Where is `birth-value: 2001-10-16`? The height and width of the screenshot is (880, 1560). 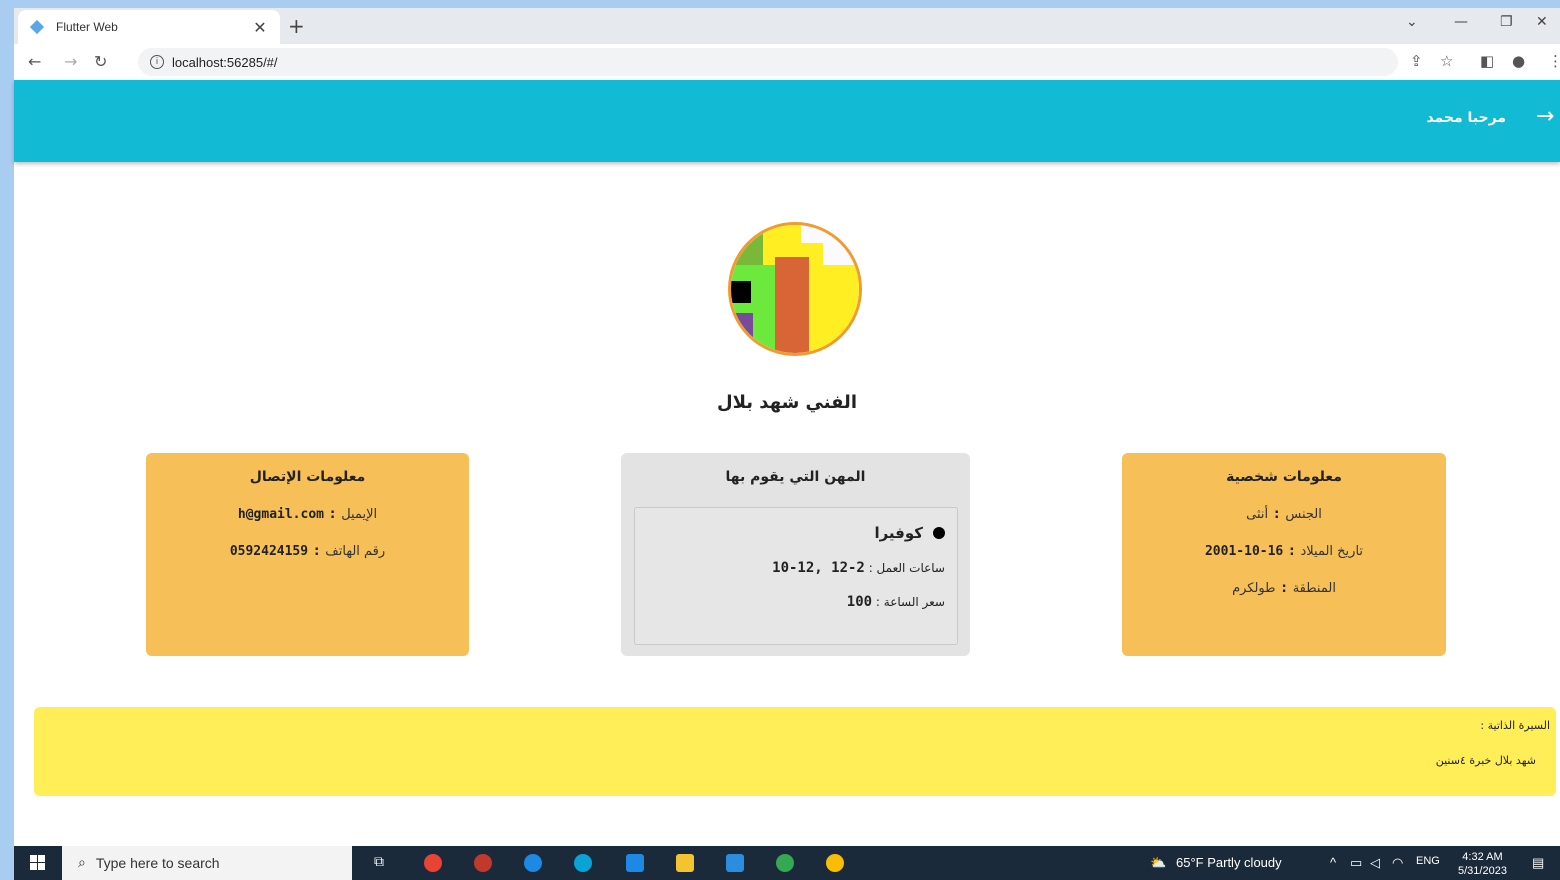
birth-value: 2001-10-16 is located at coordinates (1244, 551).